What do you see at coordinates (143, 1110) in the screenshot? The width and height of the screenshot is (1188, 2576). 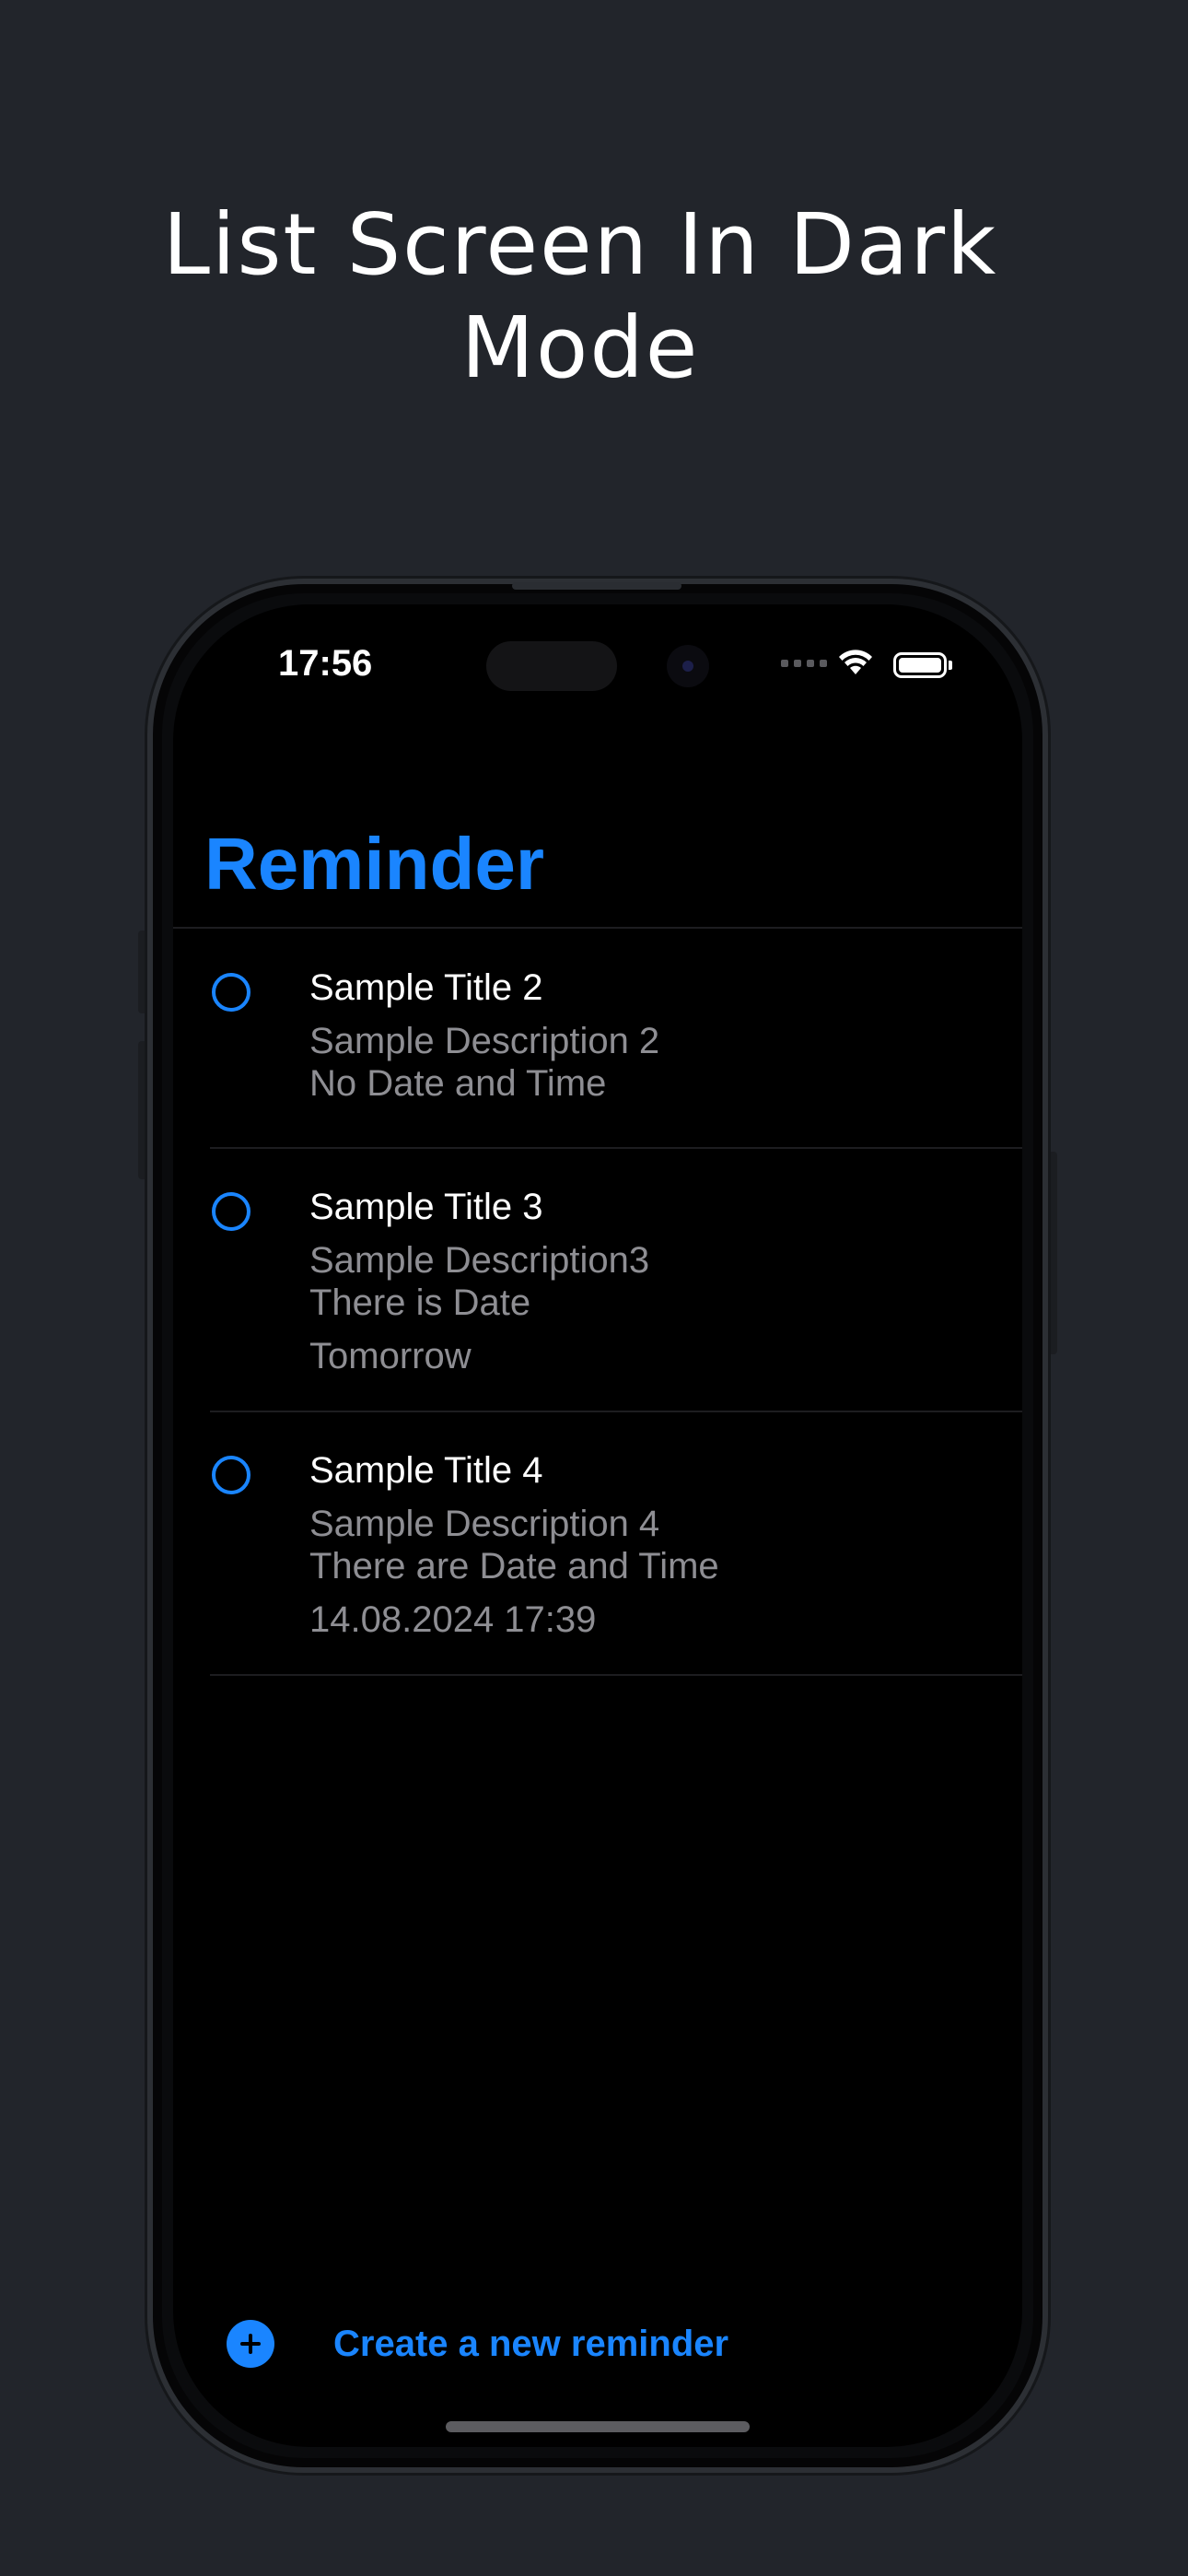 I see `volume-down-button` at bounding box center [143, 1110].